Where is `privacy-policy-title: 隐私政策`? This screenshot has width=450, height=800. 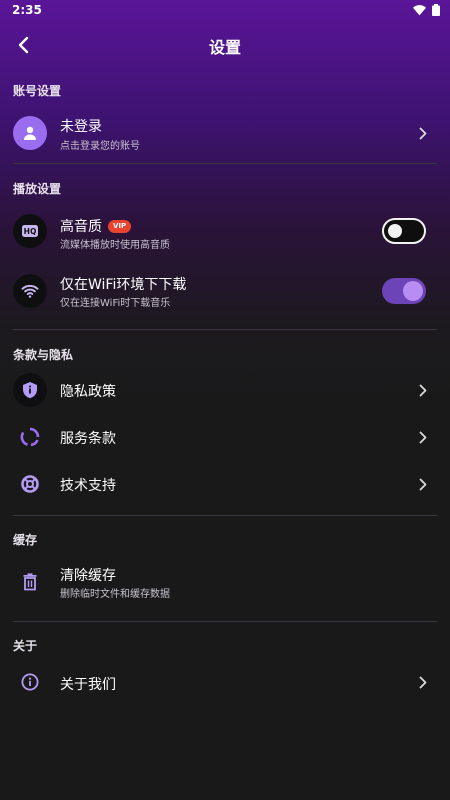 privacy-policy-title: 隐私政策 is located at coordinates (88, 392).